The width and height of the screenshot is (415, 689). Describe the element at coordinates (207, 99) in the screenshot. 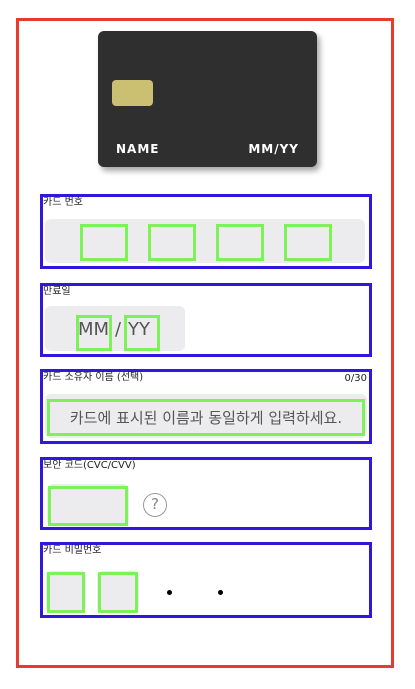

I see `card-preview: NAME MM/YY` at that location.